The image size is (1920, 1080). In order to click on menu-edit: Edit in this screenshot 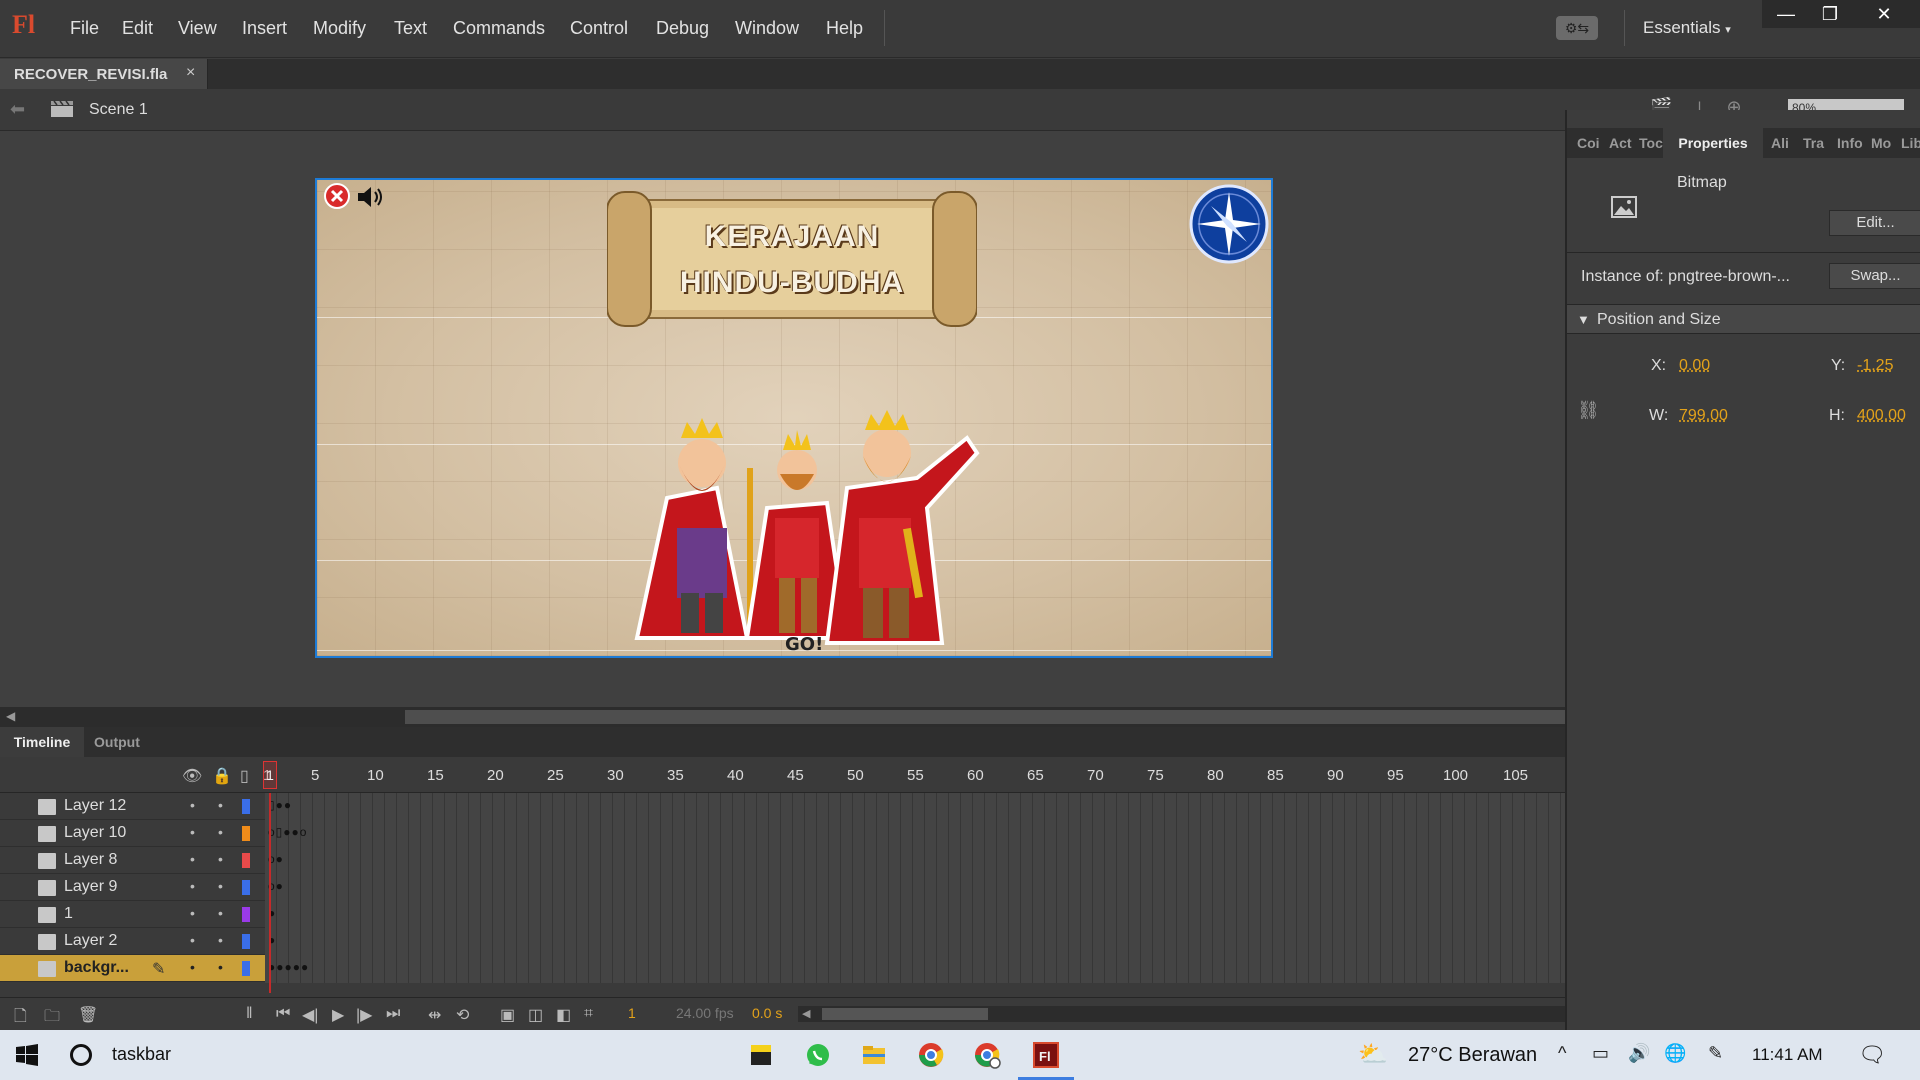, I will do `click(137, 28)`.